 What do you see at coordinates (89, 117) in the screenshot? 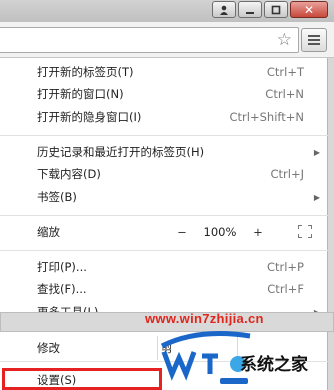
I see `menu-item-label: 打开新的隐身窗口(I)` at bounding box center [89, 117].